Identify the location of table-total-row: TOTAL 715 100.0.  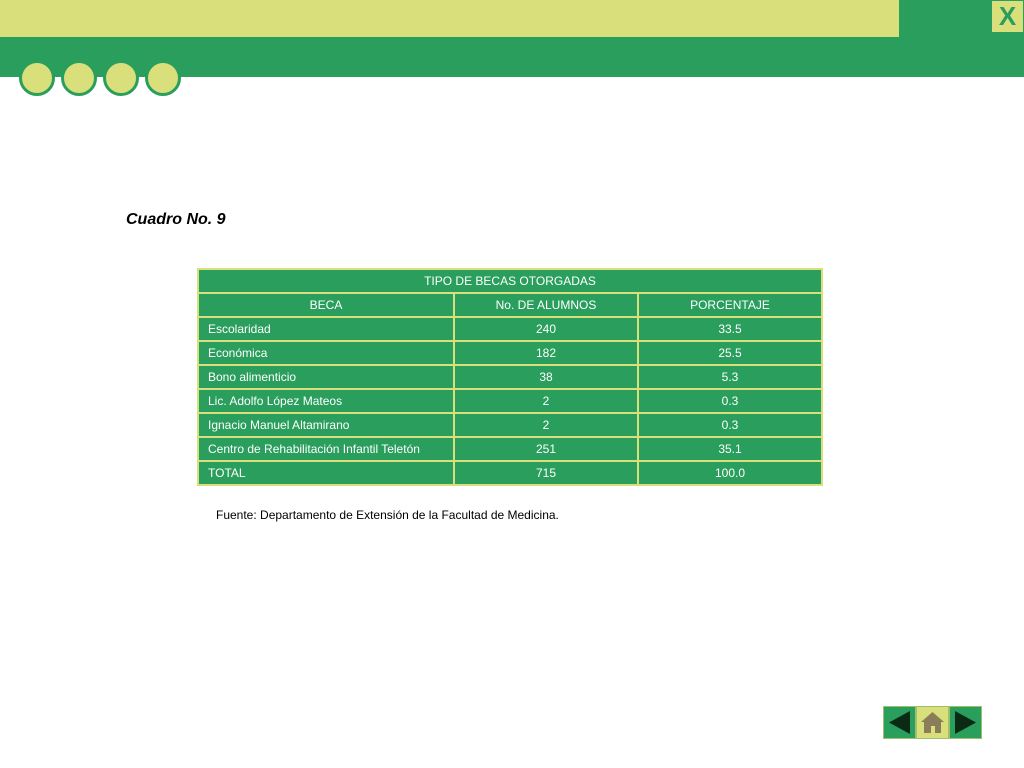
(510, 473).